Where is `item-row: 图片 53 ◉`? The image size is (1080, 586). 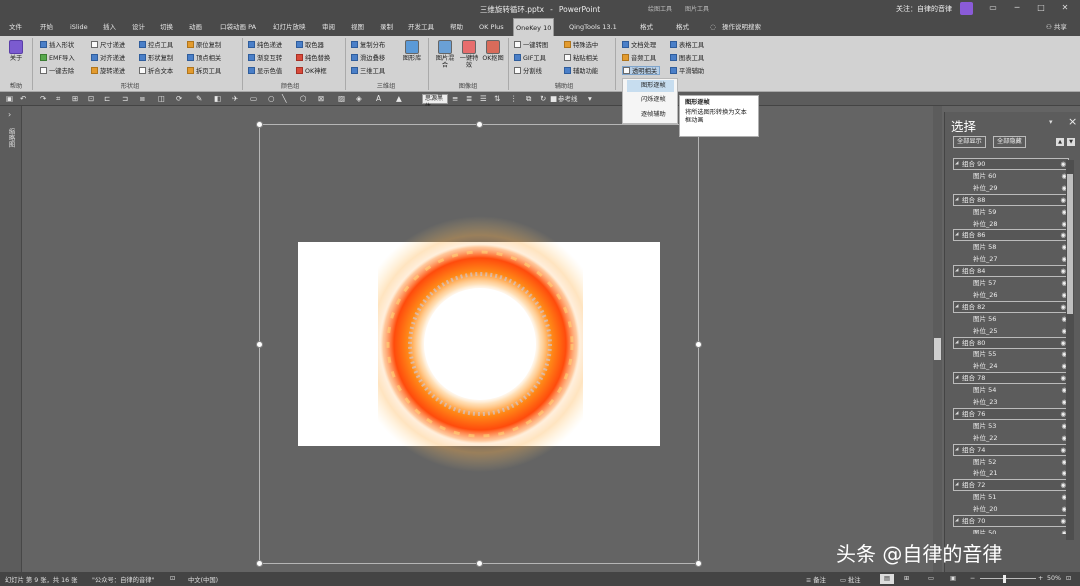 item-row: 图片 53 ◉ is located at coordinates (1011, 426).